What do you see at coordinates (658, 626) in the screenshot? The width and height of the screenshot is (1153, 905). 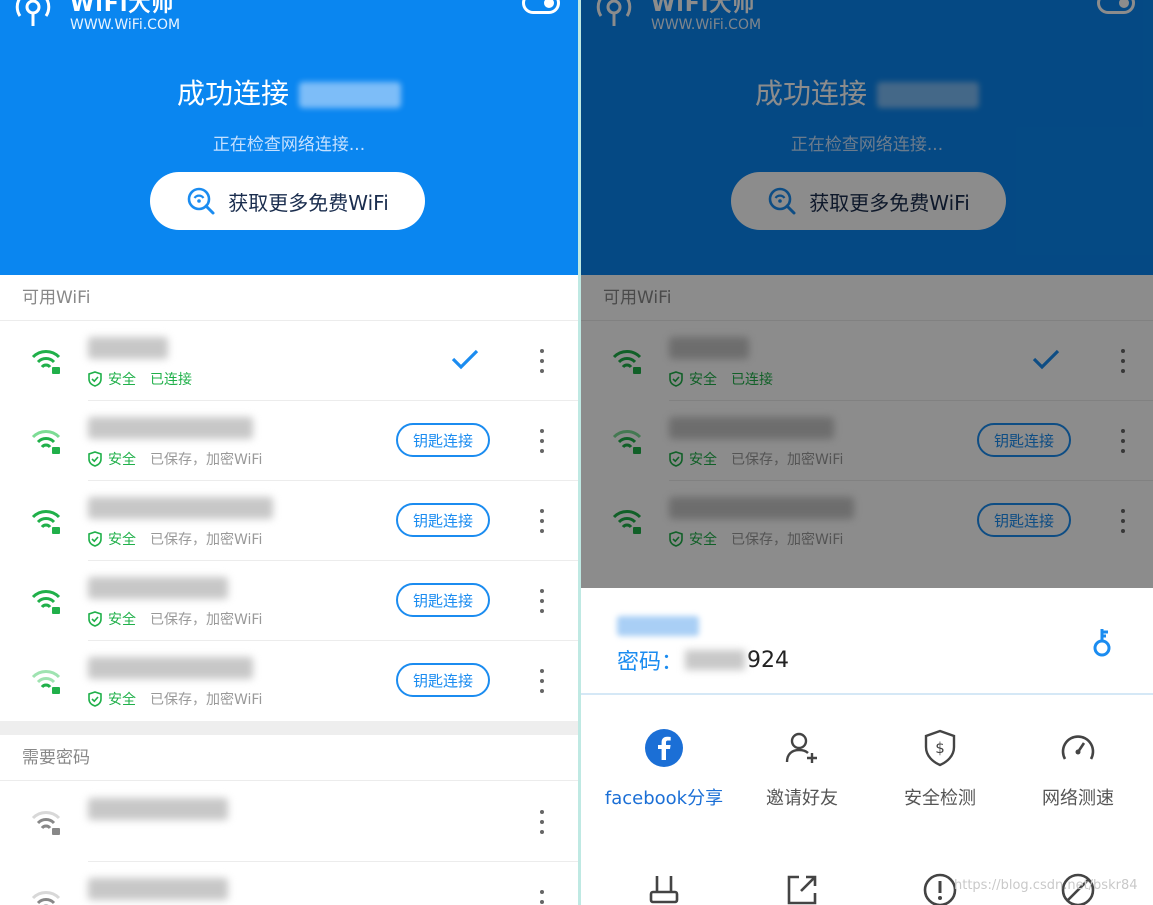 I see `sheet-ssid-redacted` at bounding box center [658, 626].